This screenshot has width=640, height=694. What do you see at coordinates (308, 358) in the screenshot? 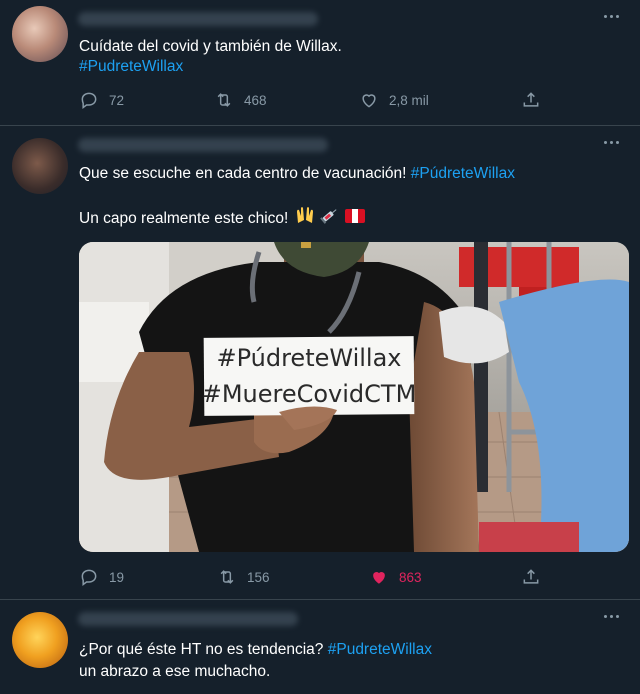
I see `sign-text-line-1: #PúdreteWillax` at bounding box center [308, 358].